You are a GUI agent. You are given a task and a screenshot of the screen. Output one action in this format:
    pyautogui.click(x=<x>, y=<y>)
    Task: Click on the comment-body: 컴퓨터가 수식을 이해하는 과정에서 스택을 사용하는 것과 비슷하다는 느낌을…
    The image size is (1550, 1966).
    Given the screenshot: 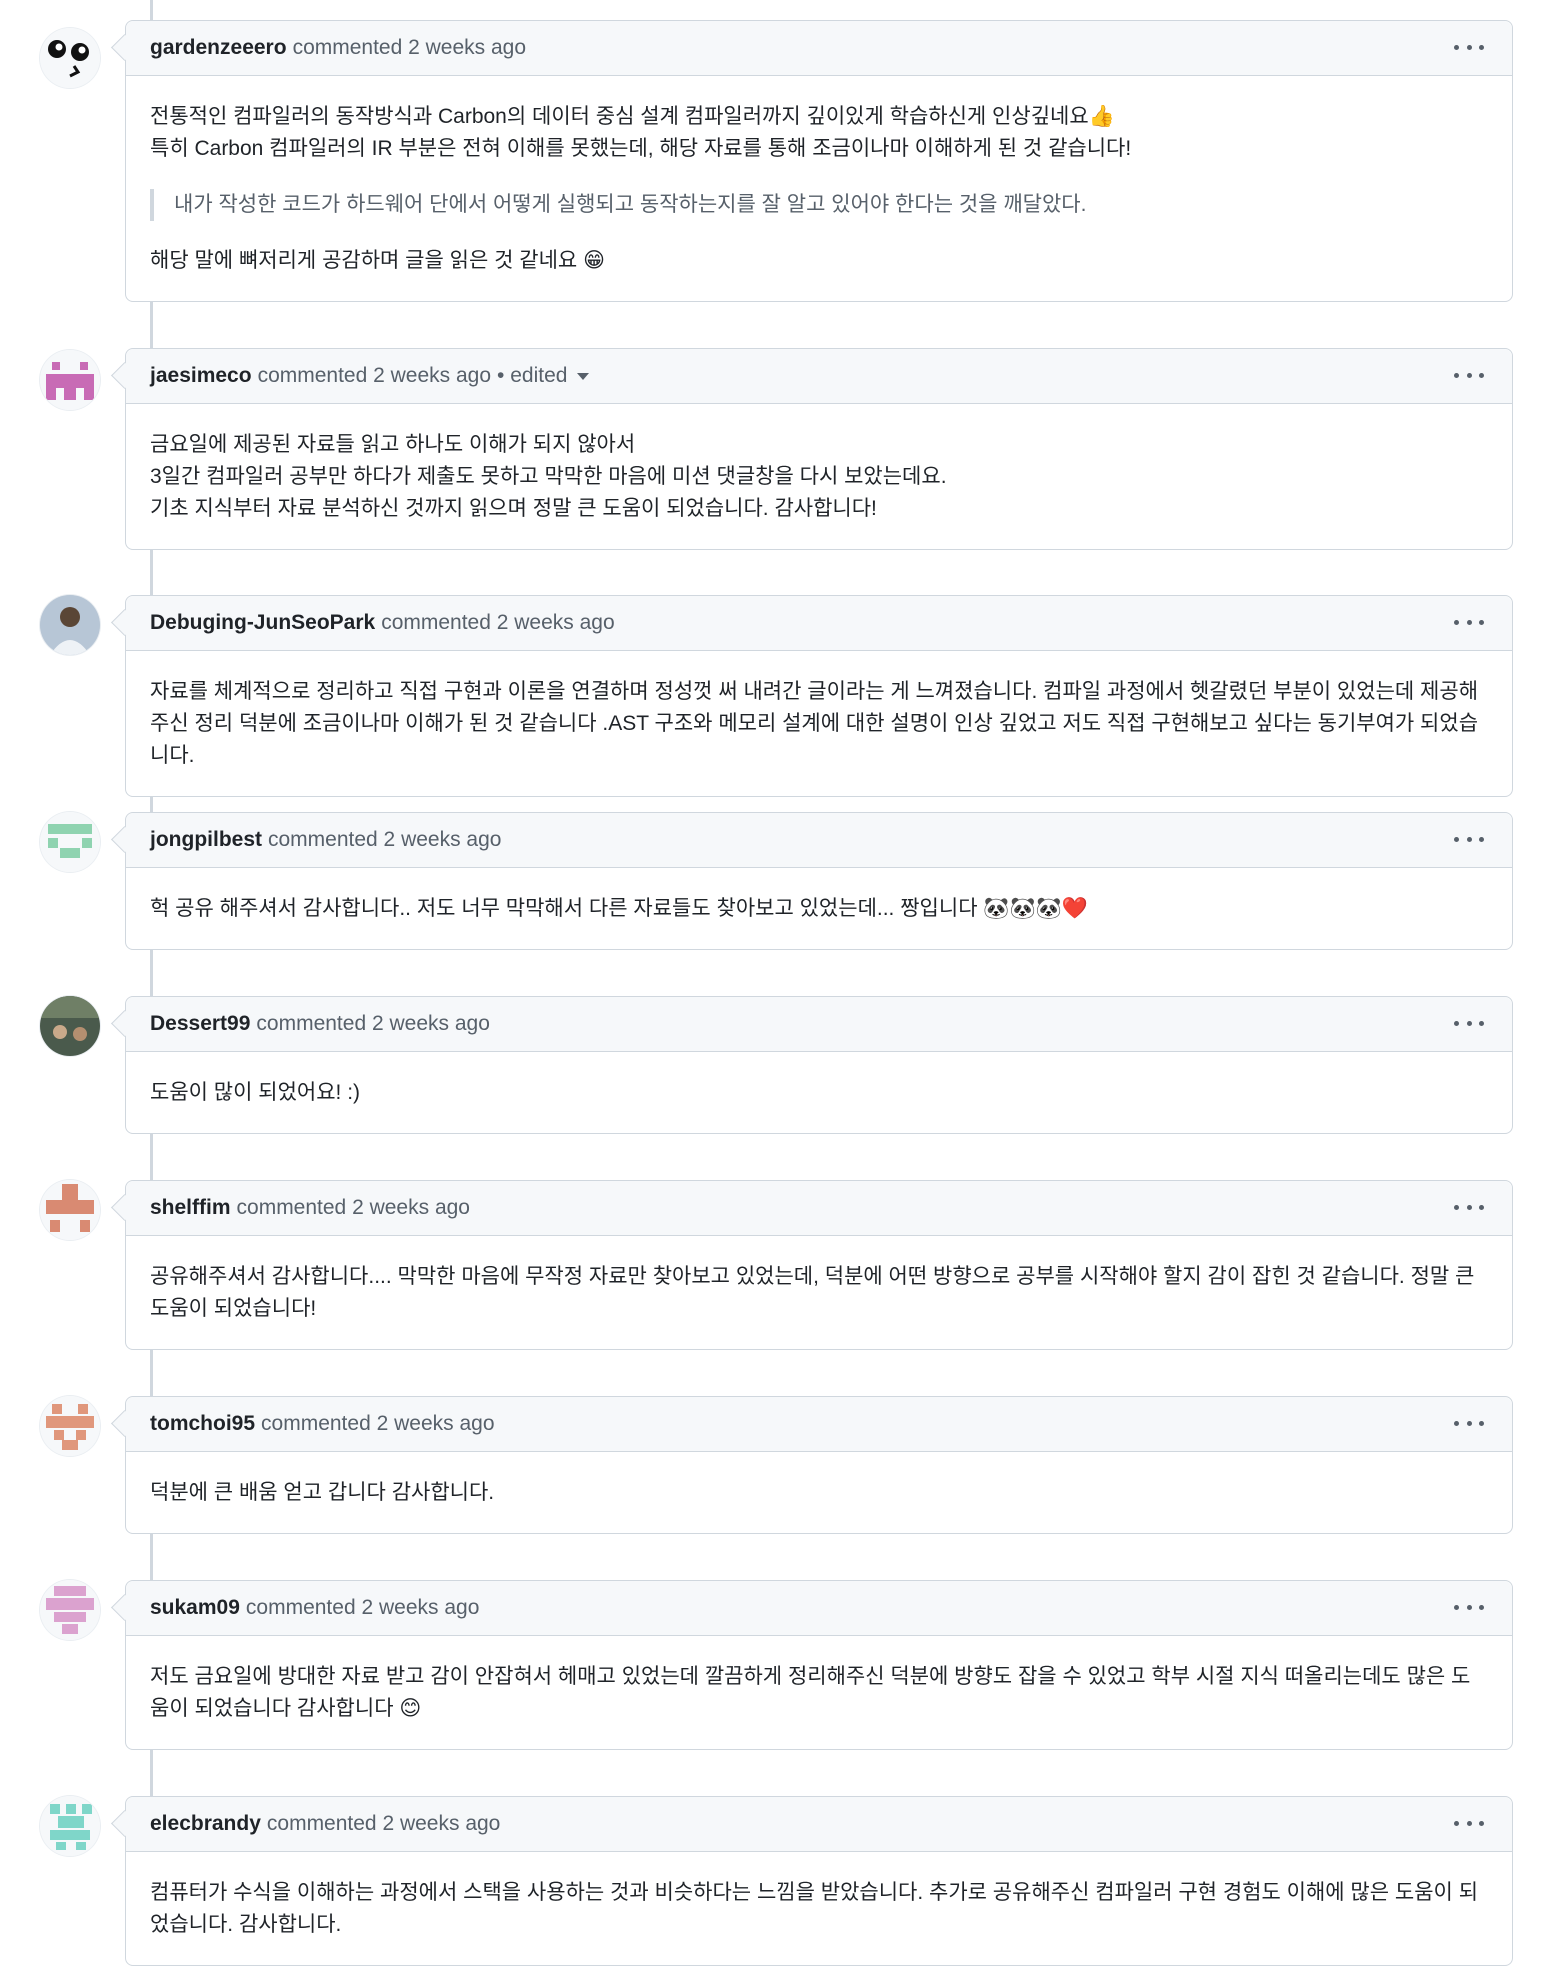 What is the action you would take?
    pyautogui.click(x=819, y=1908)
    